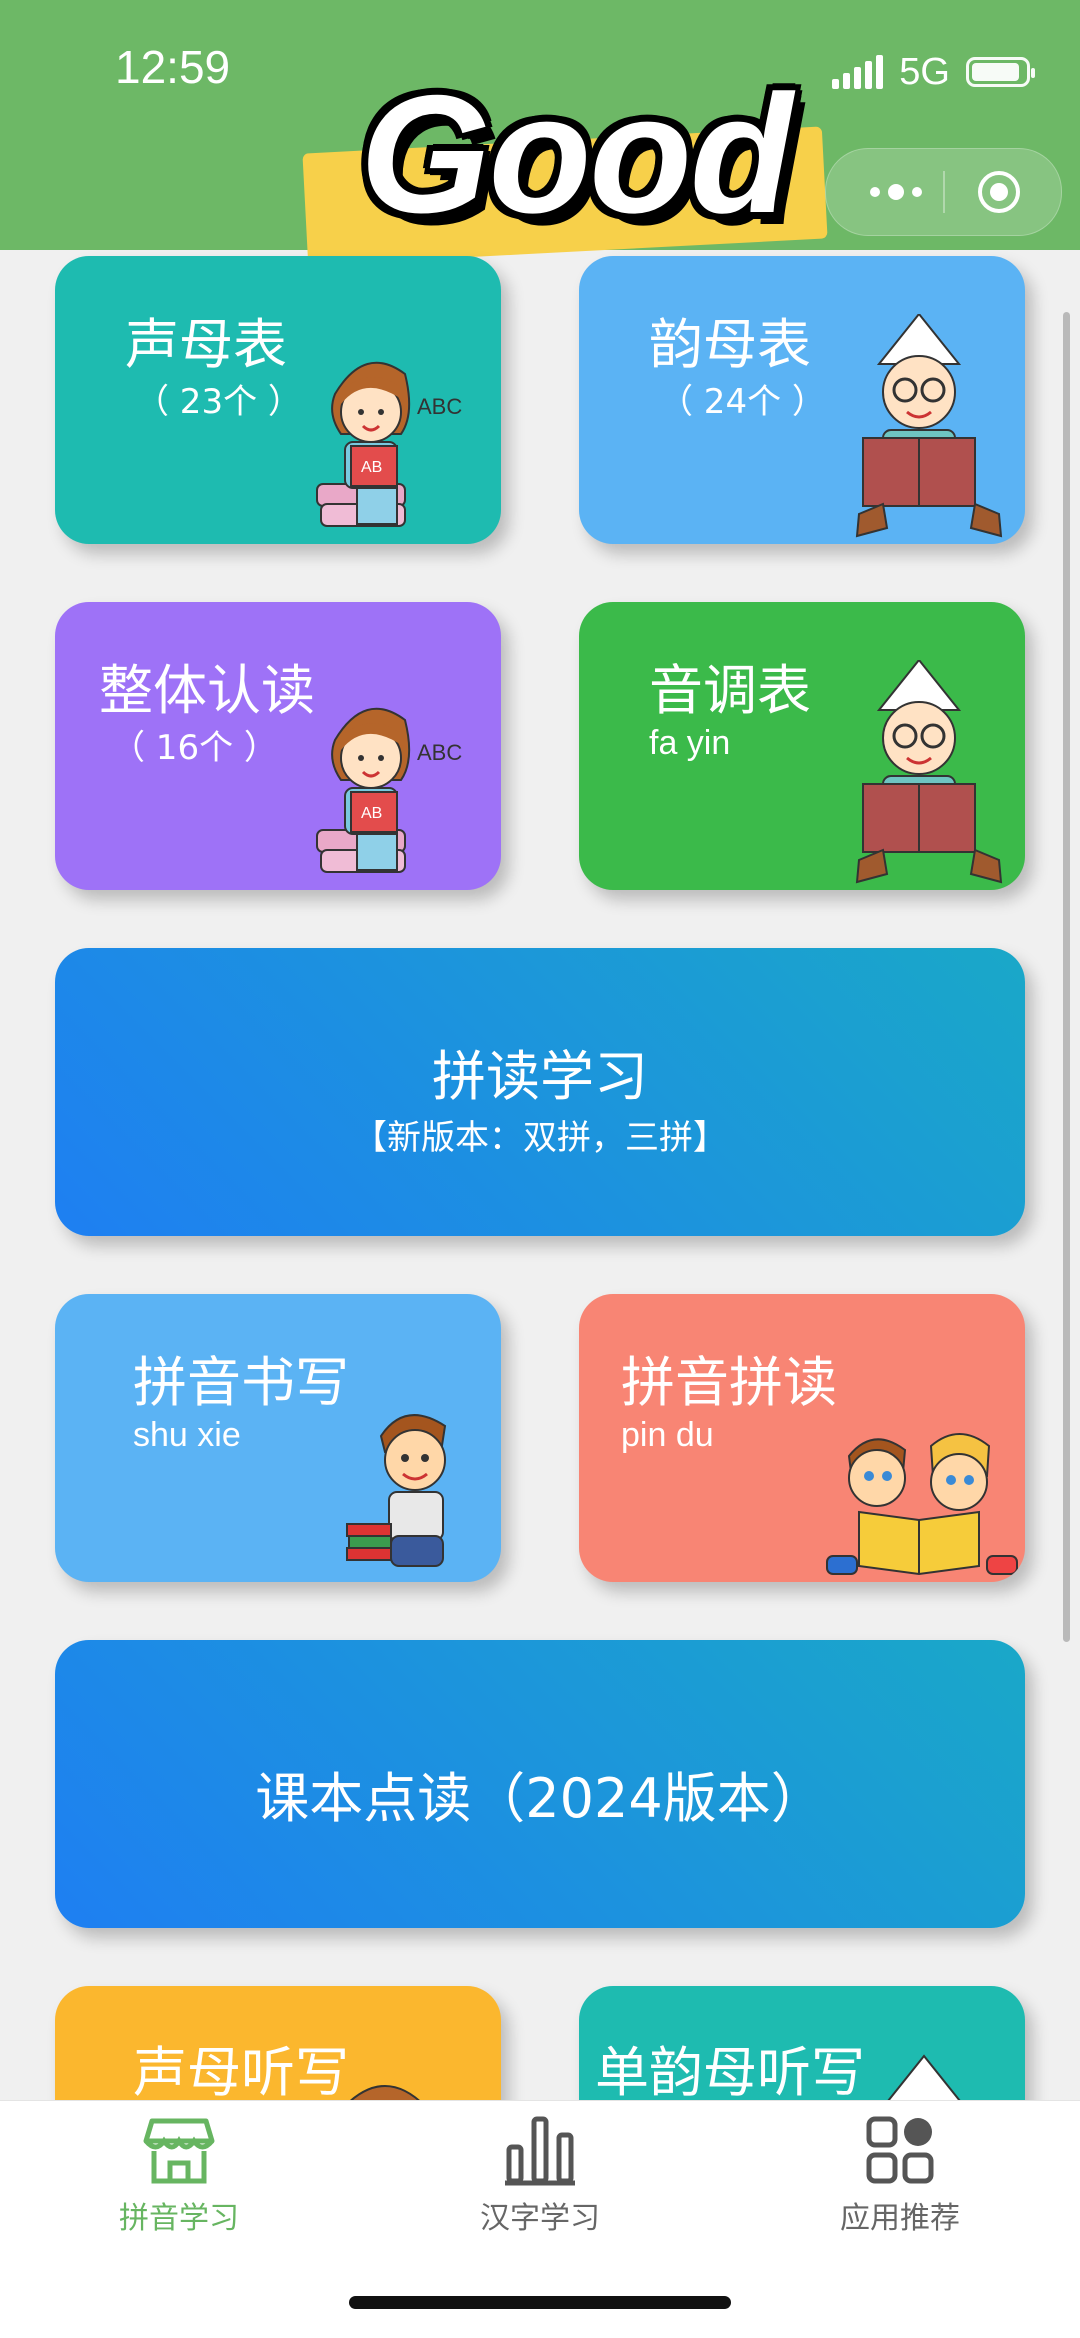  I want to click on close-target-icon, so click(999, 192).